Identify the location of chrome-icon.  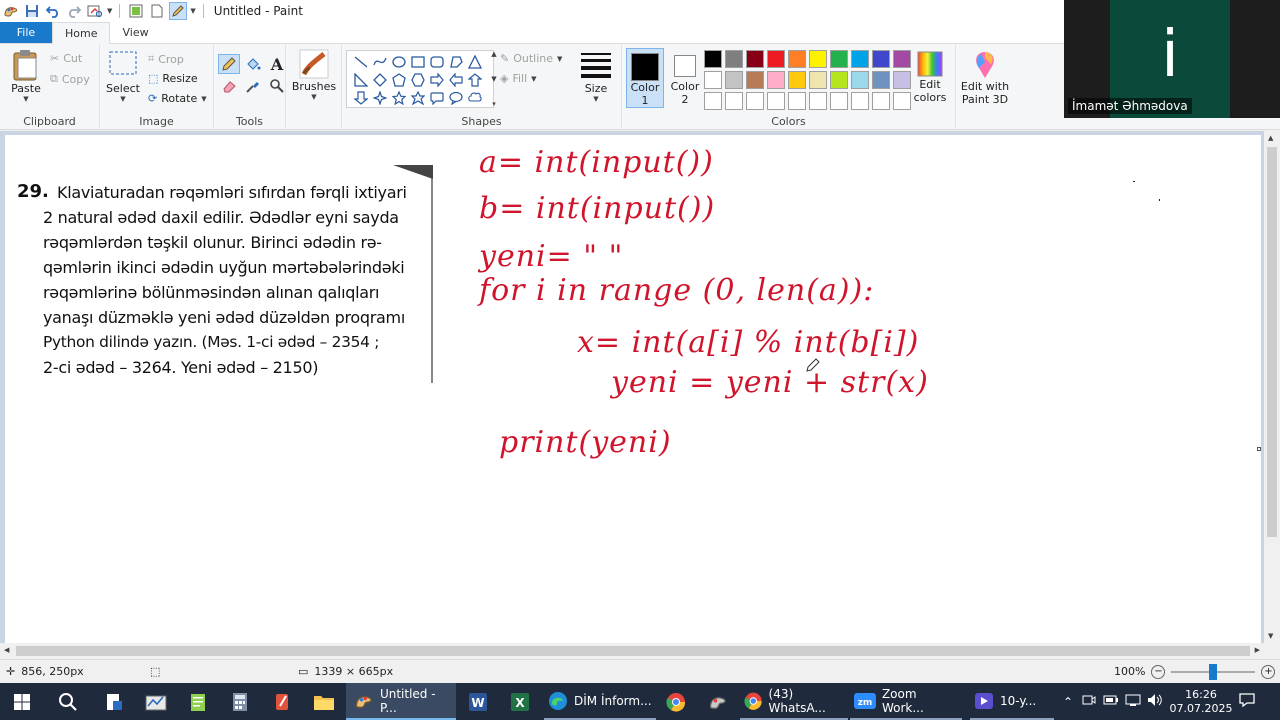
(676, 701).